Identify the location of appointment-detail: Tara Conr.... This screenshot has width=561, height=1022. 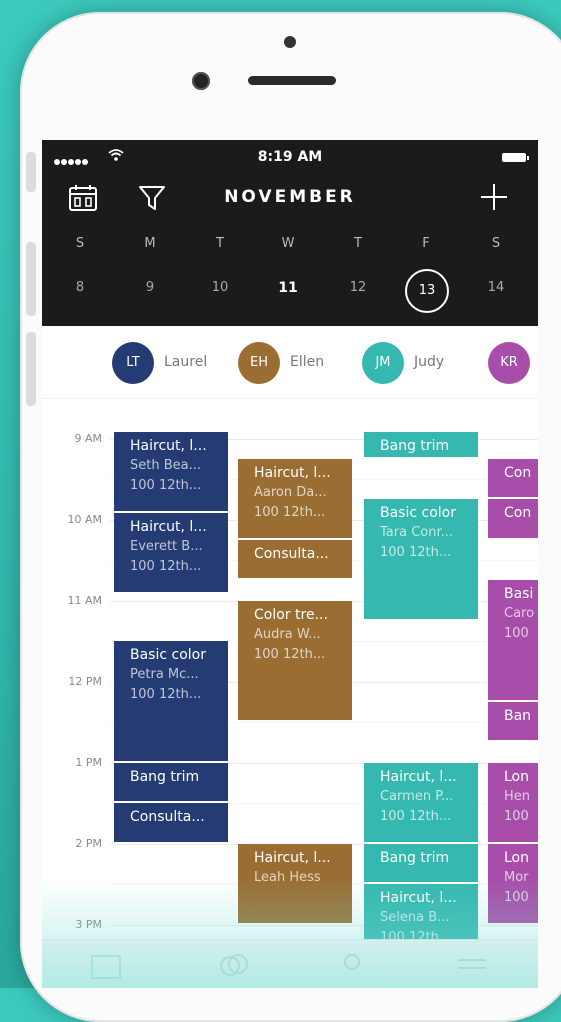
(417, 533).